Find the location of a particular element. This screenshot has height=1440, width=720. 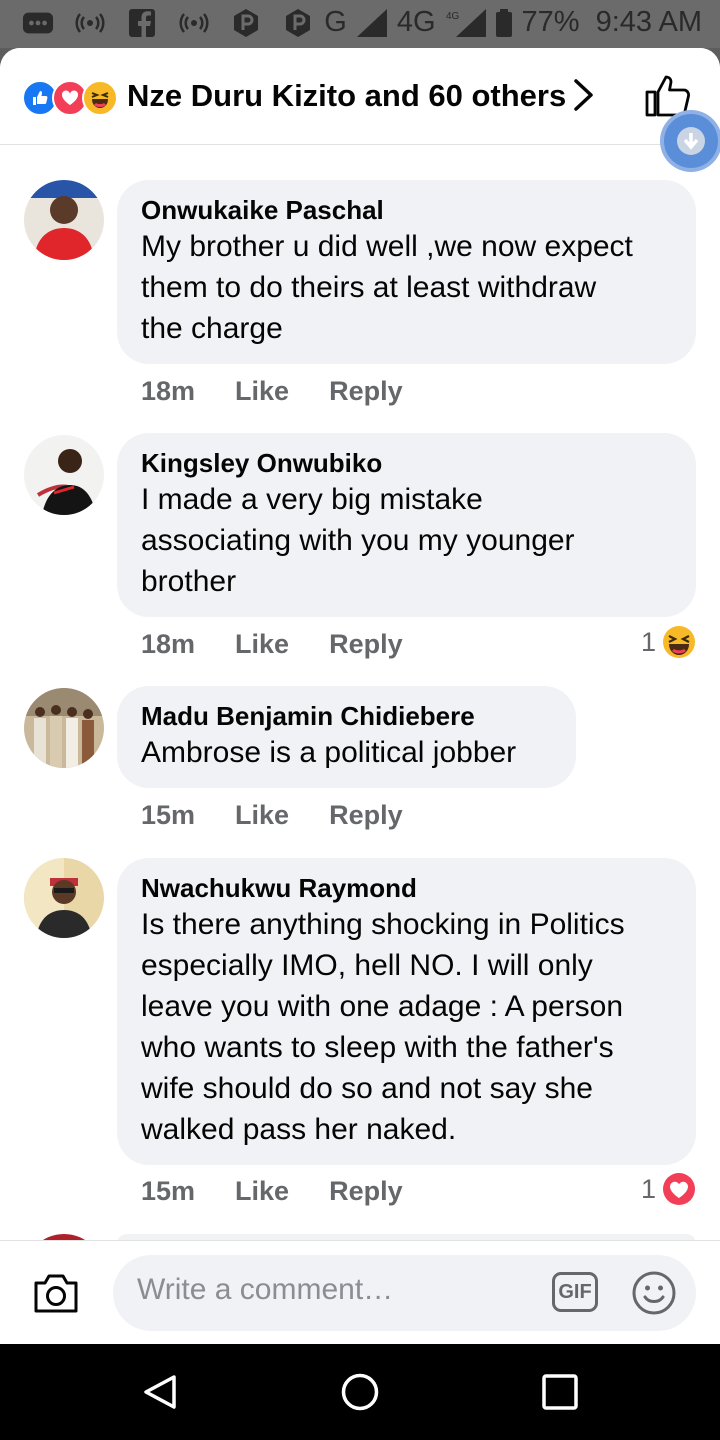

comment-author: Madu Benjamin Chidiebere is located at coordinates (346, 716).